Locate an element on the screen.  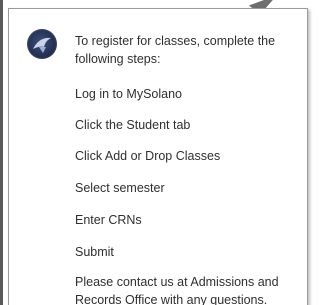
message-outro-line-2: Records Office with any questions. is located at coordinates (171, 299).